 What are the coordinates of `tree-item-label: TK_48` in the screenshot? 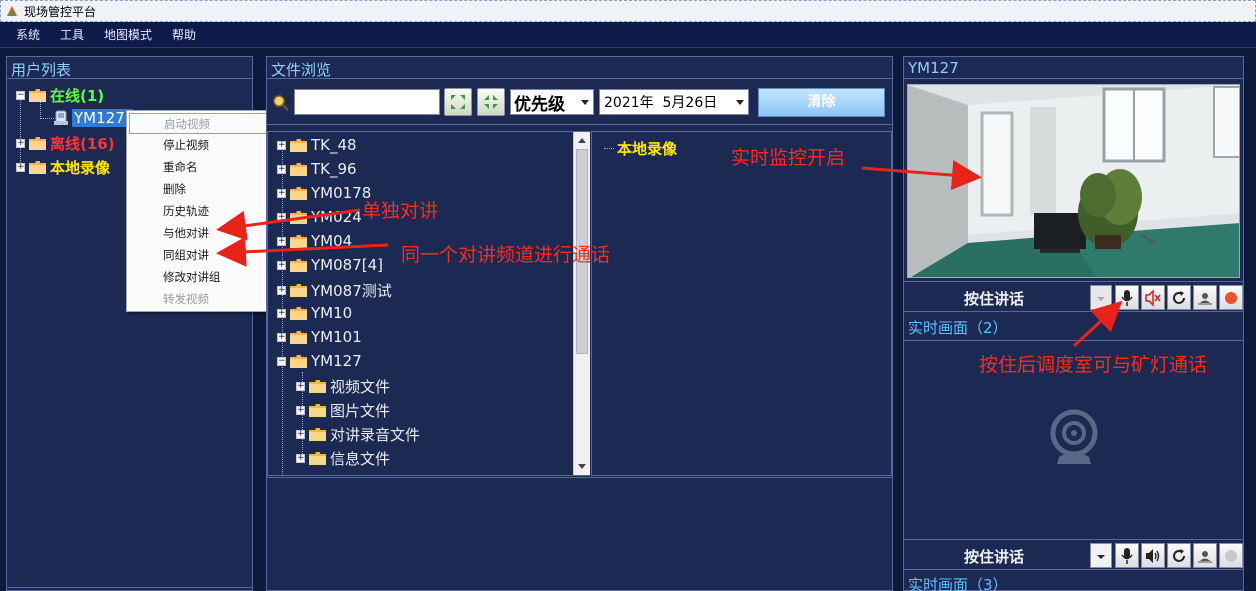 It's located at (334, 145).